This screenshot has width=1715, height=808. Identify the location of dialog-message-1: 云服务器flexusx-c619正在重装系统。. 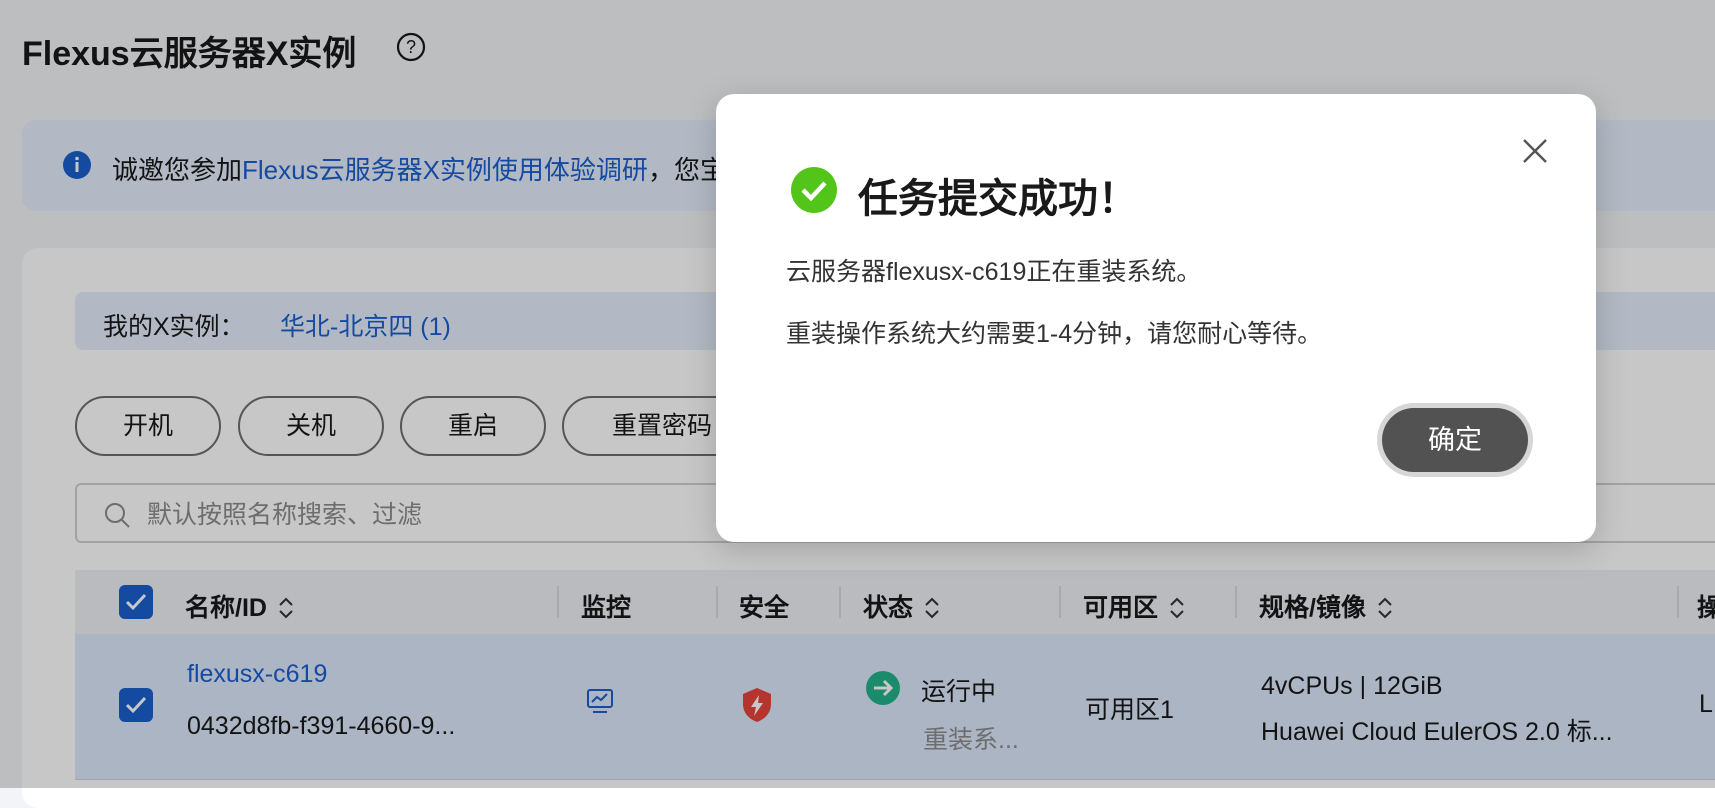
(994, 272).